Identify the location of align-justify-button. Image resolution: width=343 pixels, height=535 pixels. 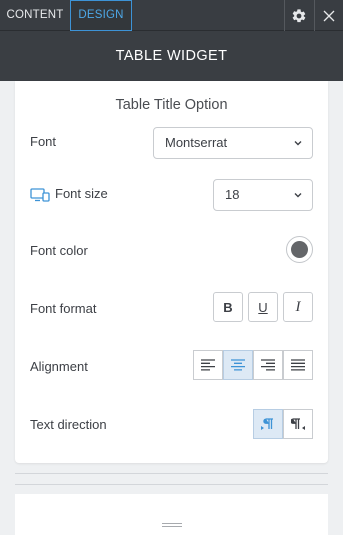
(298, 365).